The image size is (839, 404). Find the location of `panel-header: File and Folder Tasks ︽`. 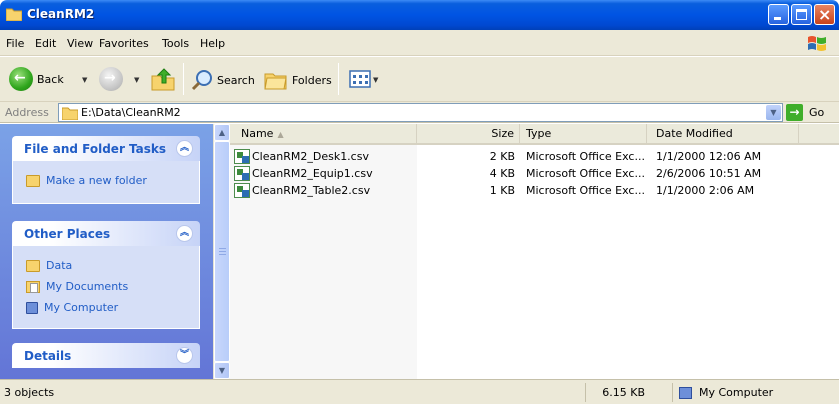

panel-header: File and Folder Tasks ︽ is located at coordinates (106, 148).